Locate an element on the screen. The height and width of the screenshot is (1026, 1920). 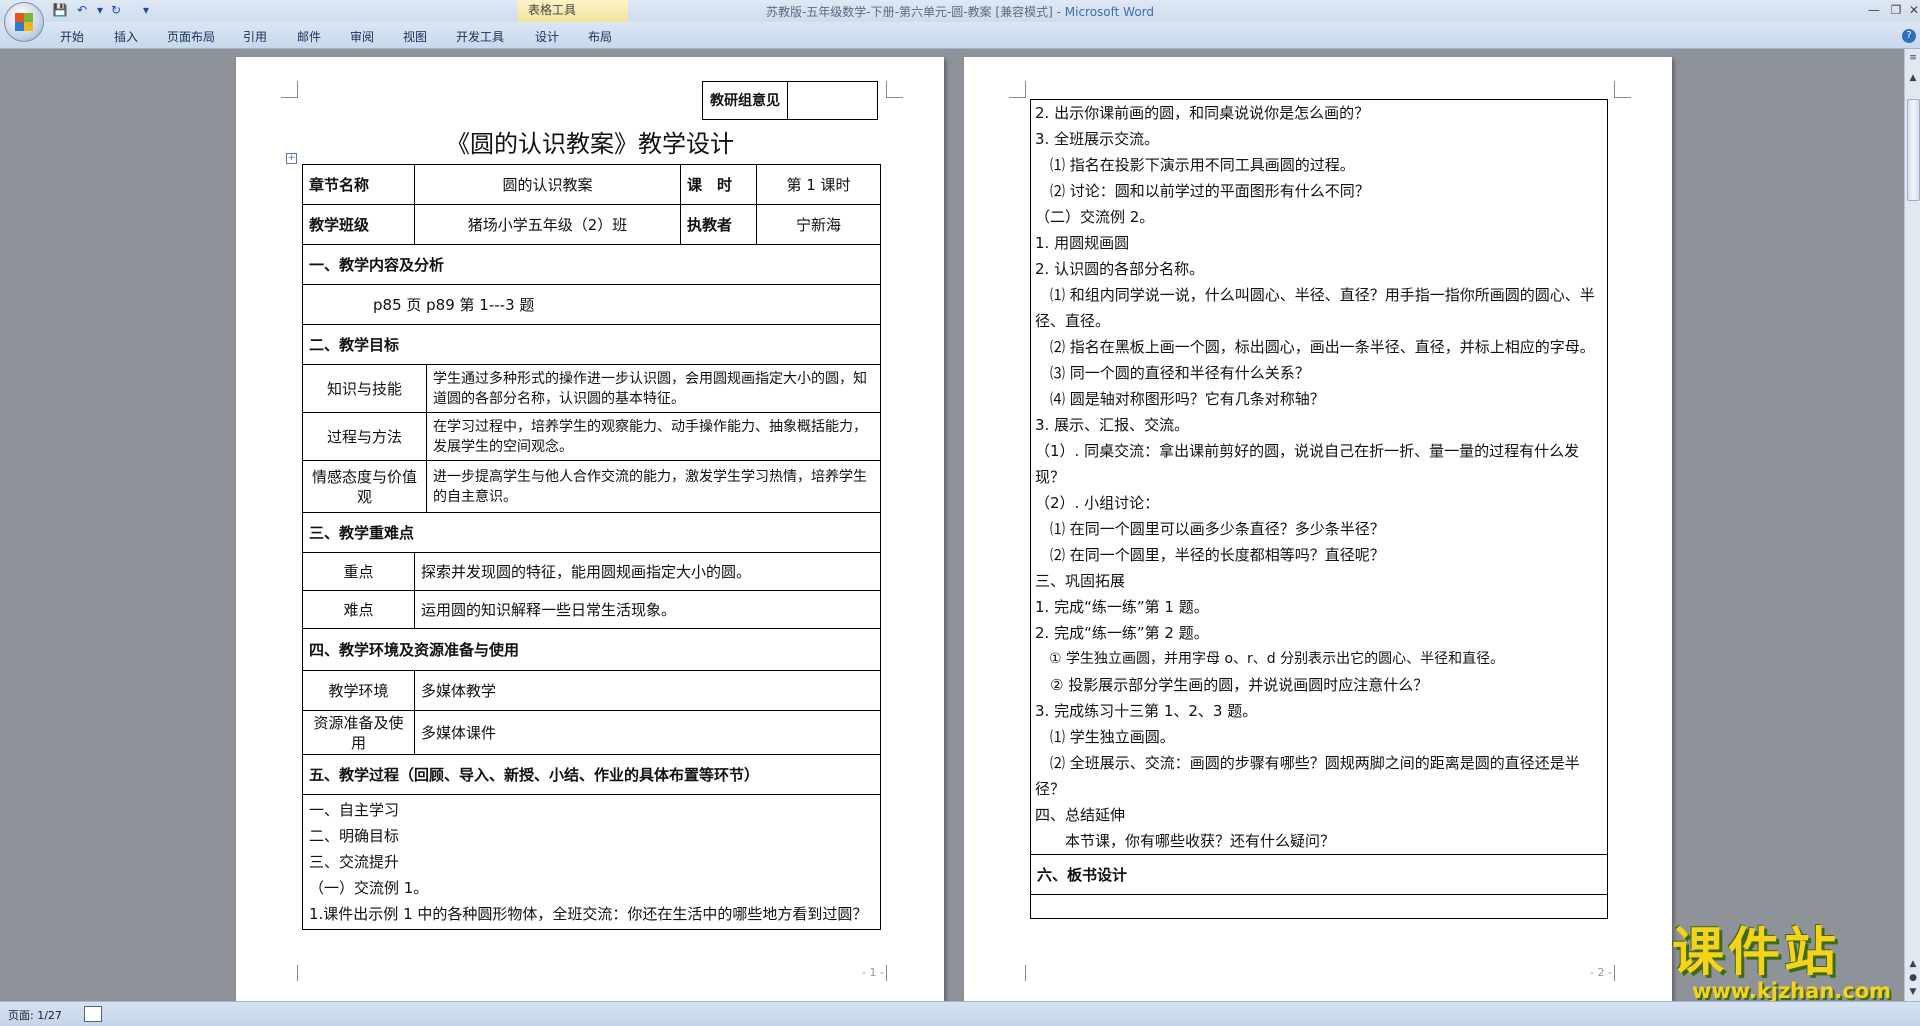
process-line: ⑵ 在同一个圆里，半径的长度都相等吗？直径呢？ is located at coordinates (1210, 555).